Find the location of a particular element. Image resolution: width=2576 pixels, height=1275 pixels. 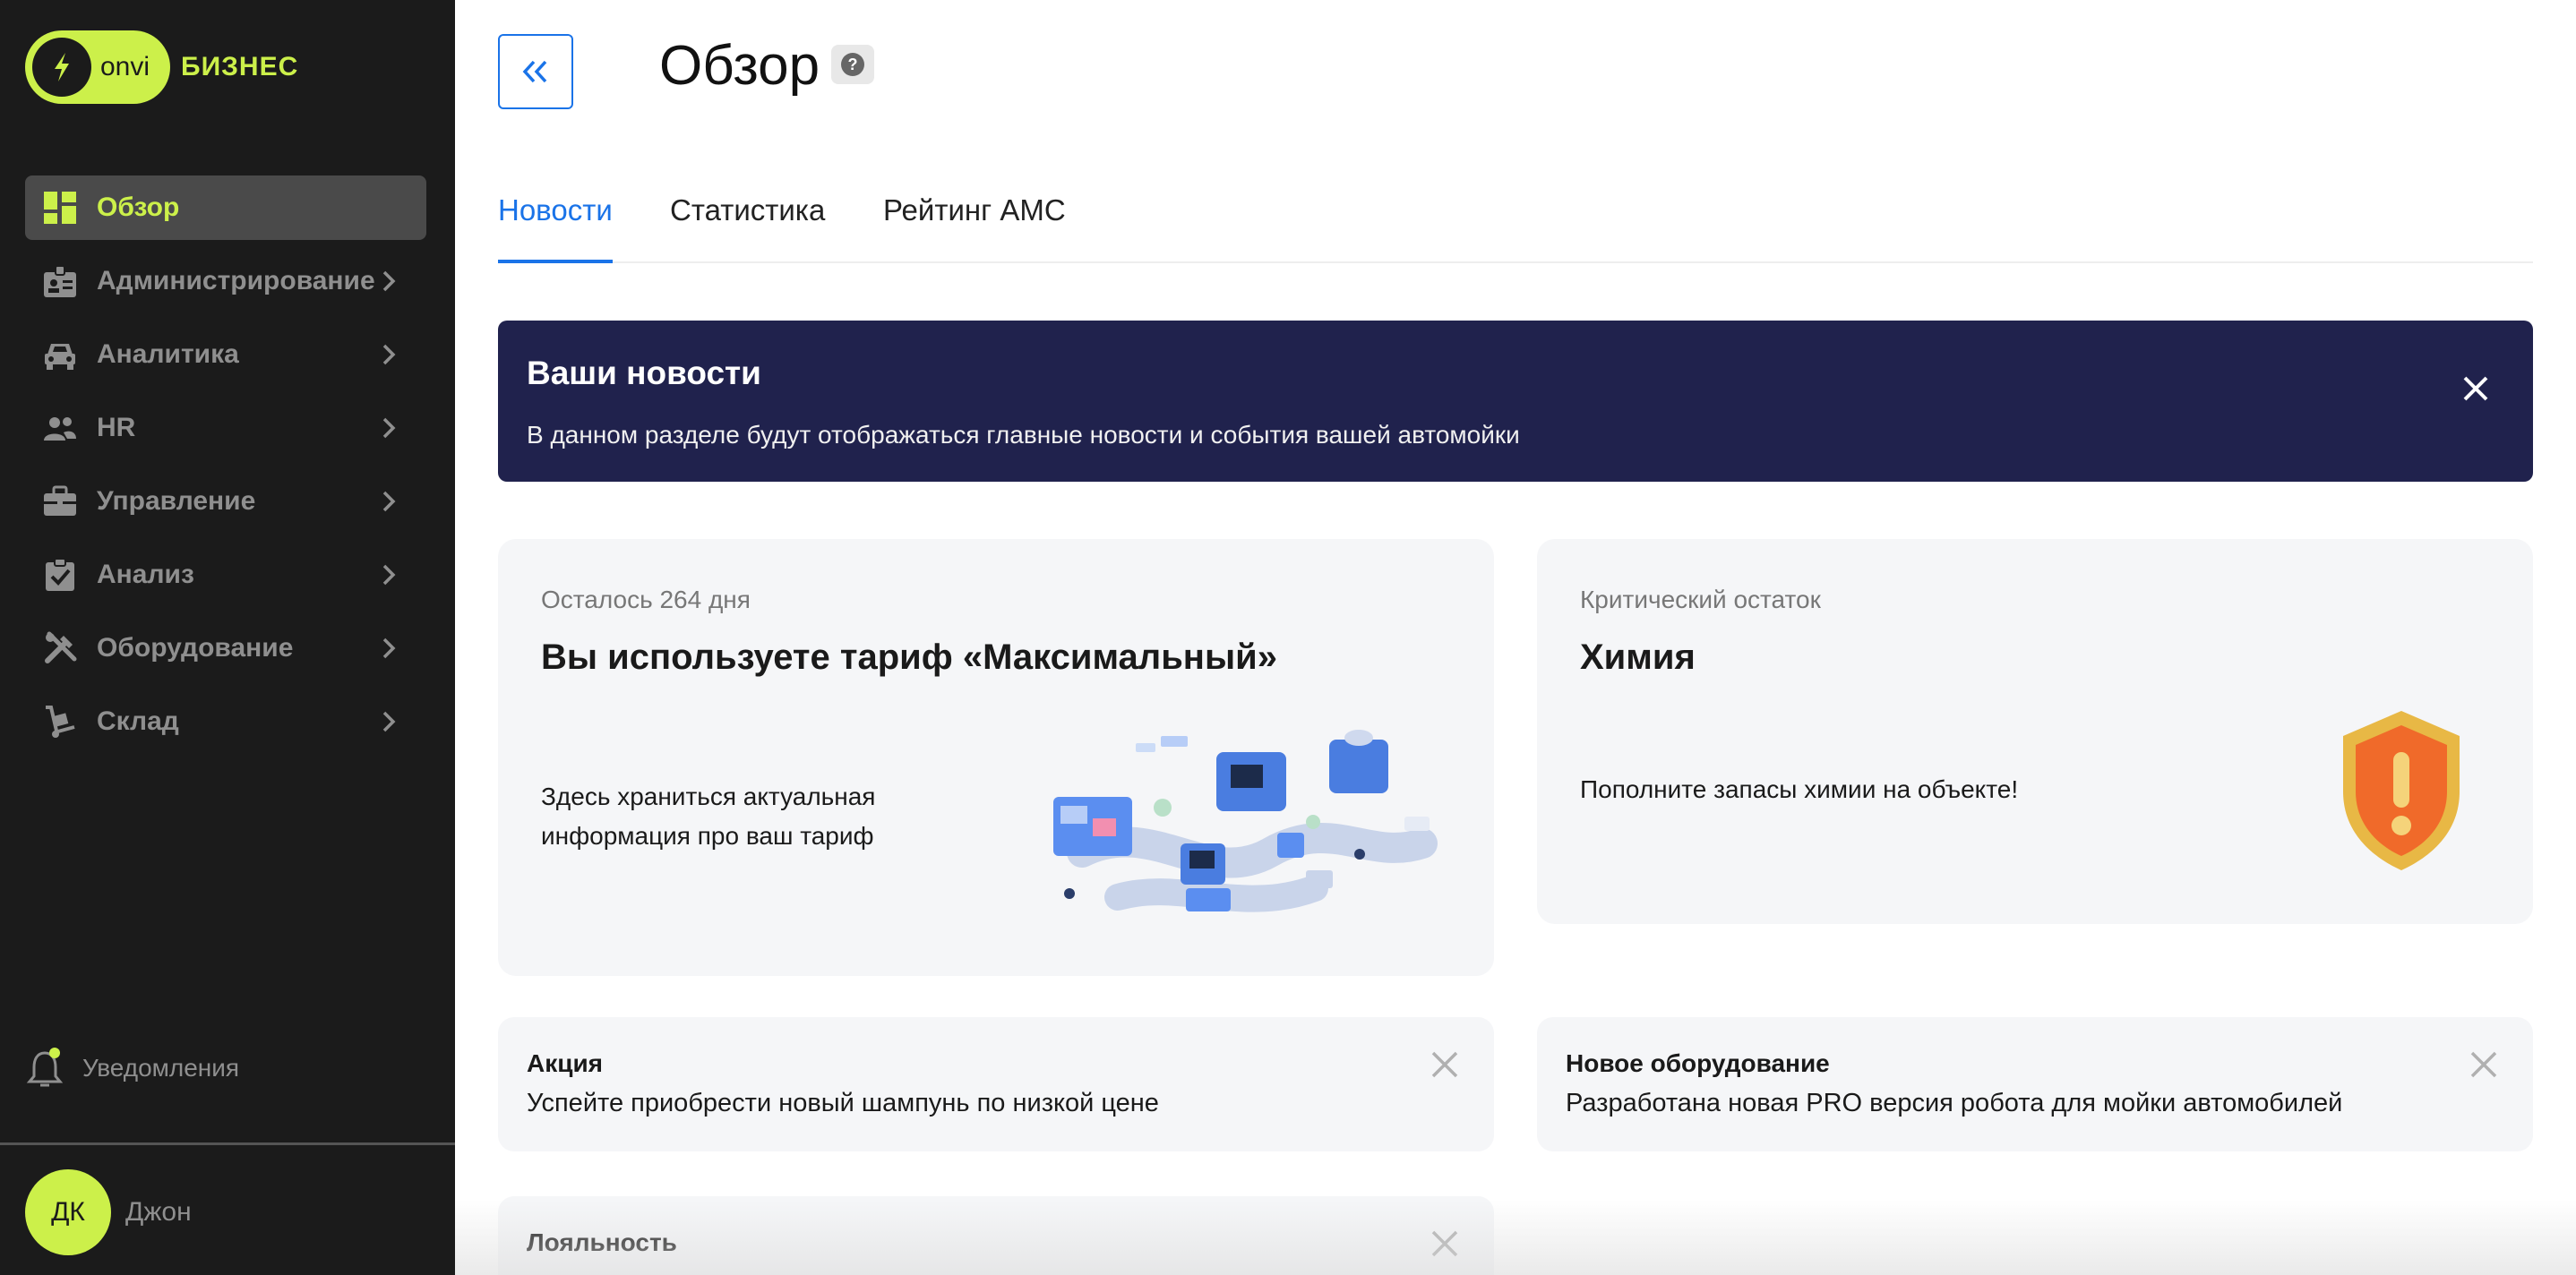

avatar: ДК is located at coordinates (68, 1212).